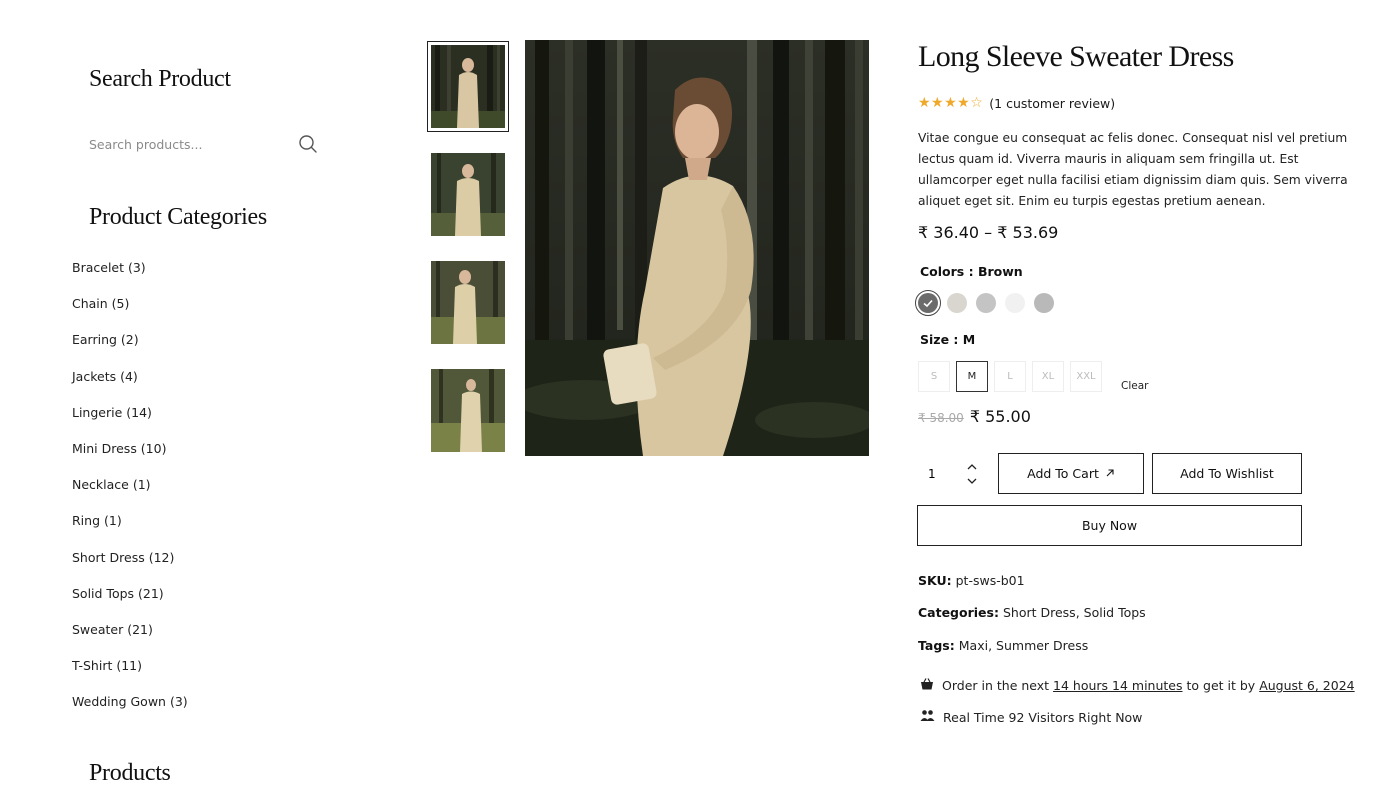  I want to click on price-range: ₹ 36.40 – ₹ 53.69, so click(988, 232).